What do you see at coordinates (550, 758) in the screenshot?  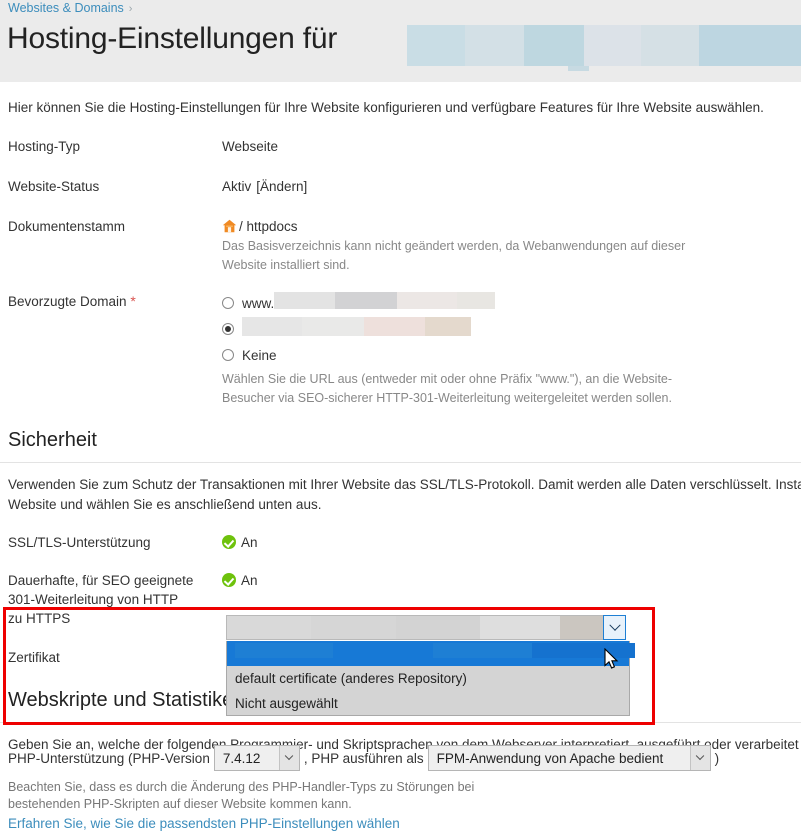 I see `php-handler-value: FPM-Anwendung von Apache bedient` at bounding box center [550, 758].